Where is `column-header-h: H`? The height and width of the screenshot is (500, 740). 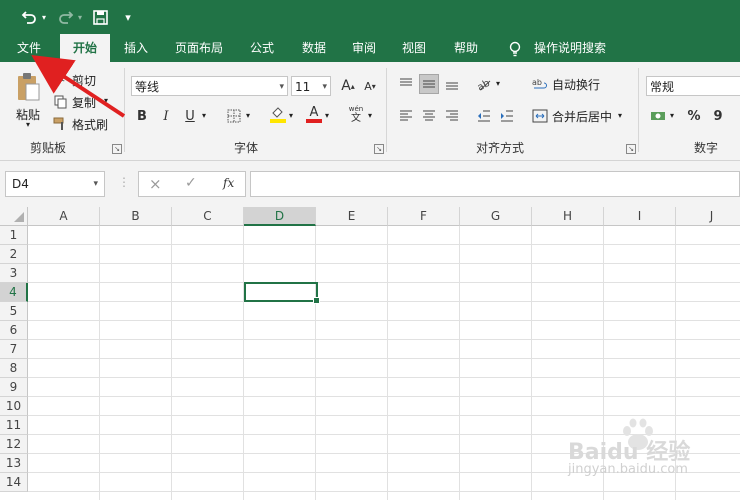 column-header-h: H is located at coordinates (568, 216).